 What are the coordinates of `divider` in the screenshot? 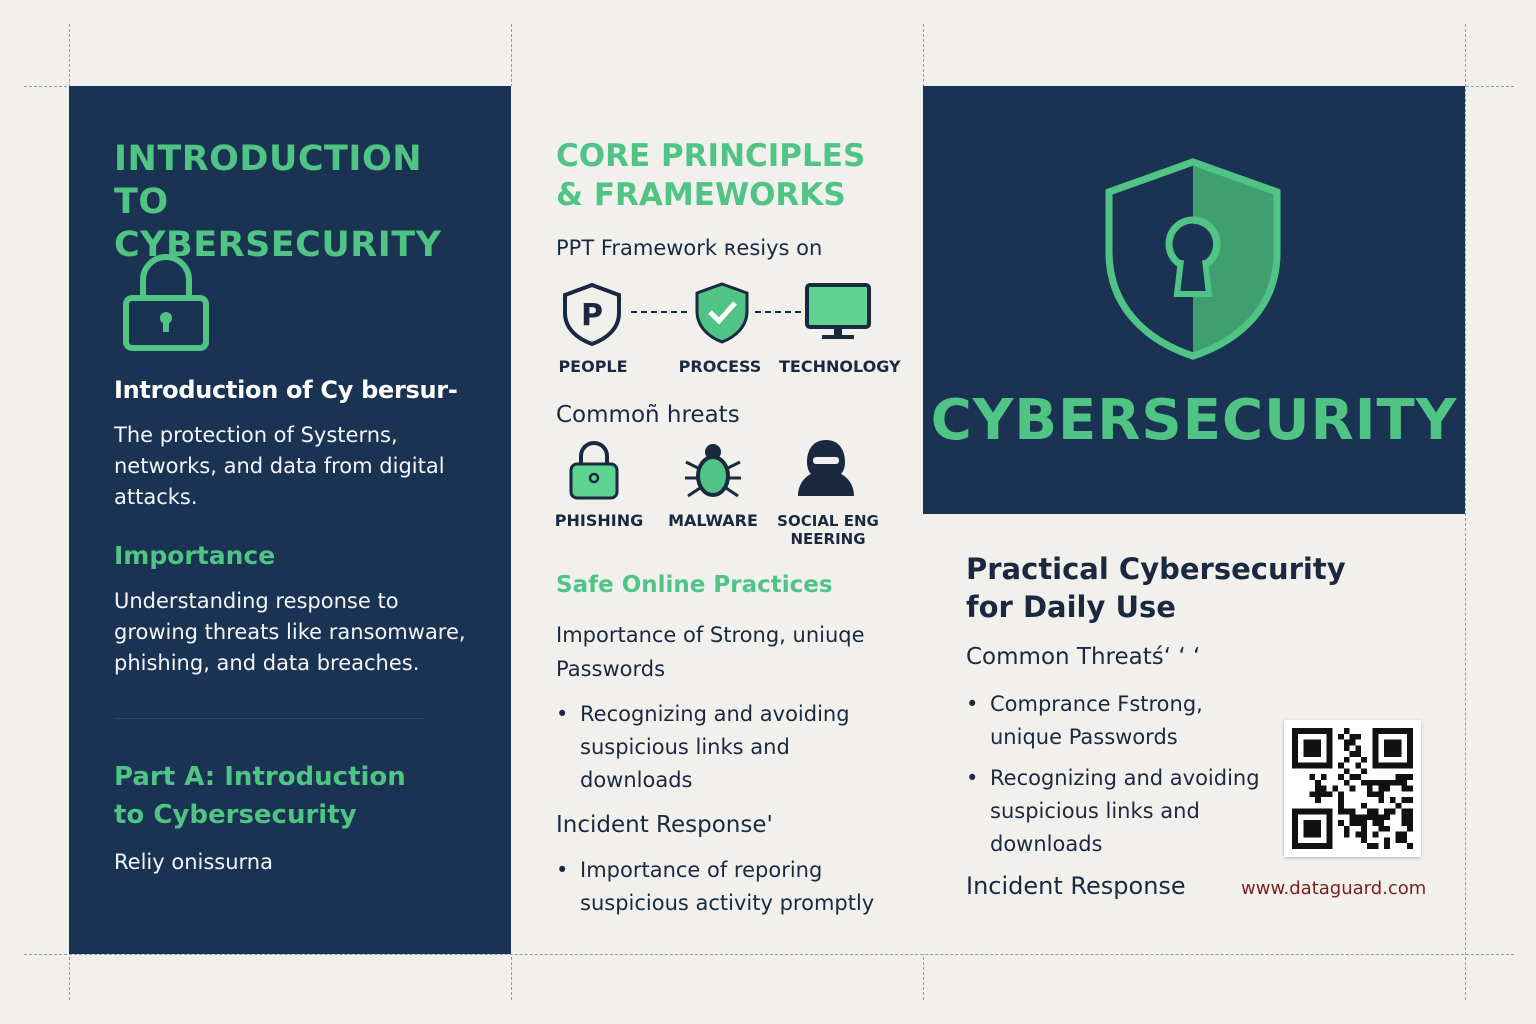 It's located at (269, 718).